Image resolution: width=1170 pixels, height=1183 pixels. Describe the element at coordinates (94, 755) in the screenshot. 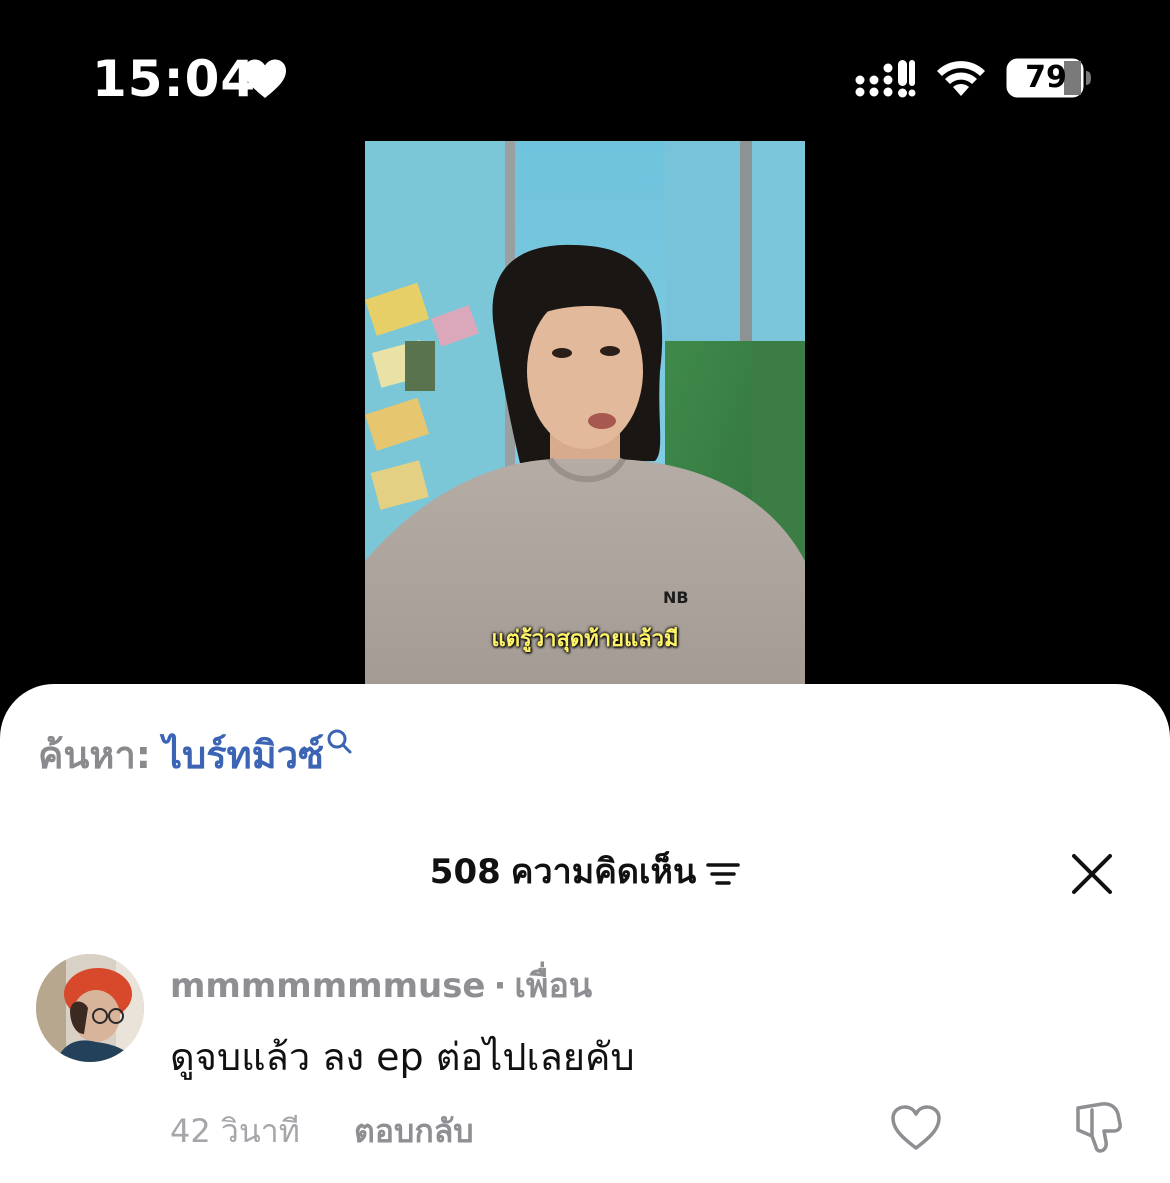

I see `search-prefix: ค้นหา:` at that location.